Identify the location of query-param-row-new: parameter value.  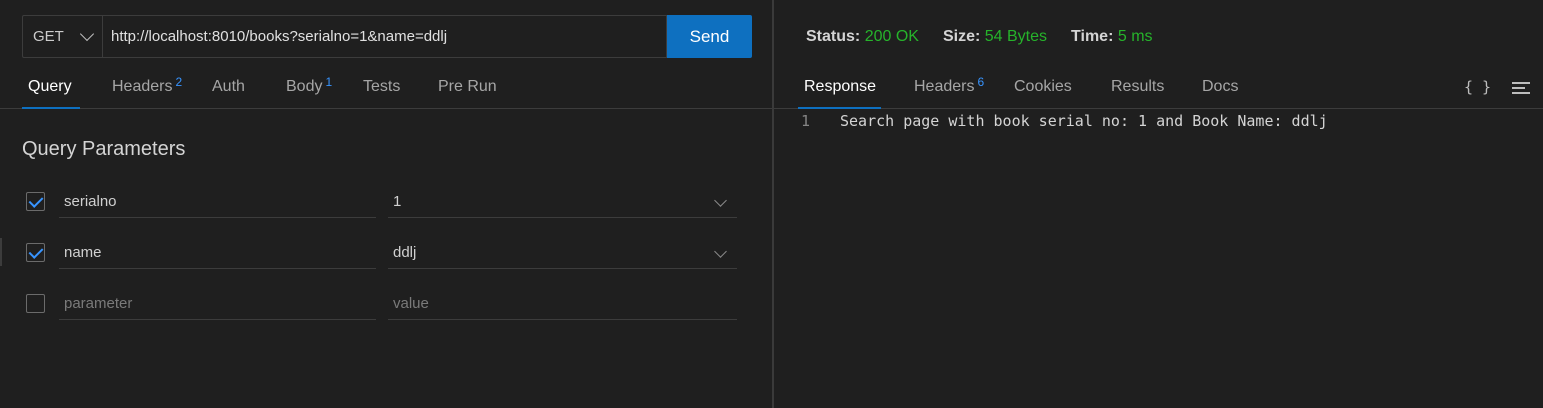
(386, 309).